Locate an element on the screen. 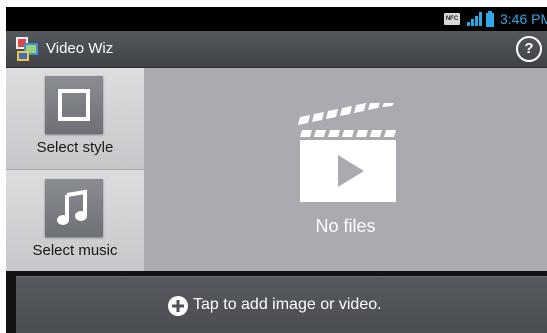  music-tile is located at coordinates (74, 208).